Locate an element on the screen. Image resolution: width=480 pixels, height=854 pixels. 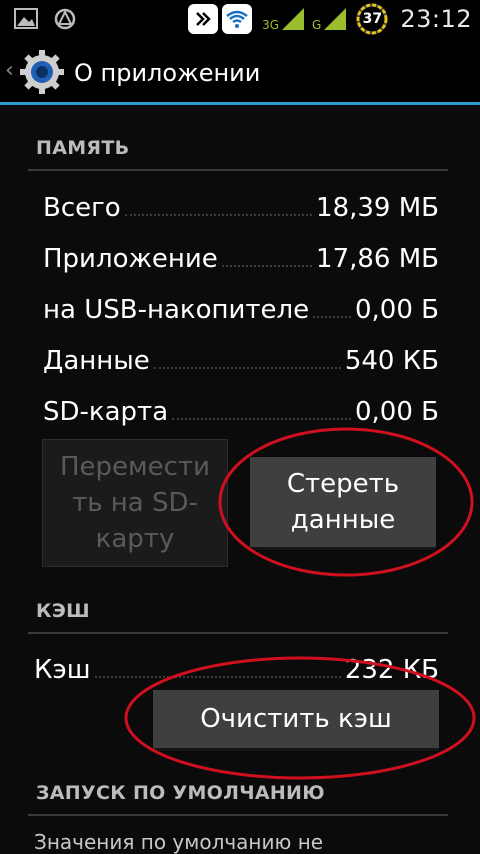
memory-row-sdcard: SD-карта 0,00 Б is located at coordinates (241, 407).